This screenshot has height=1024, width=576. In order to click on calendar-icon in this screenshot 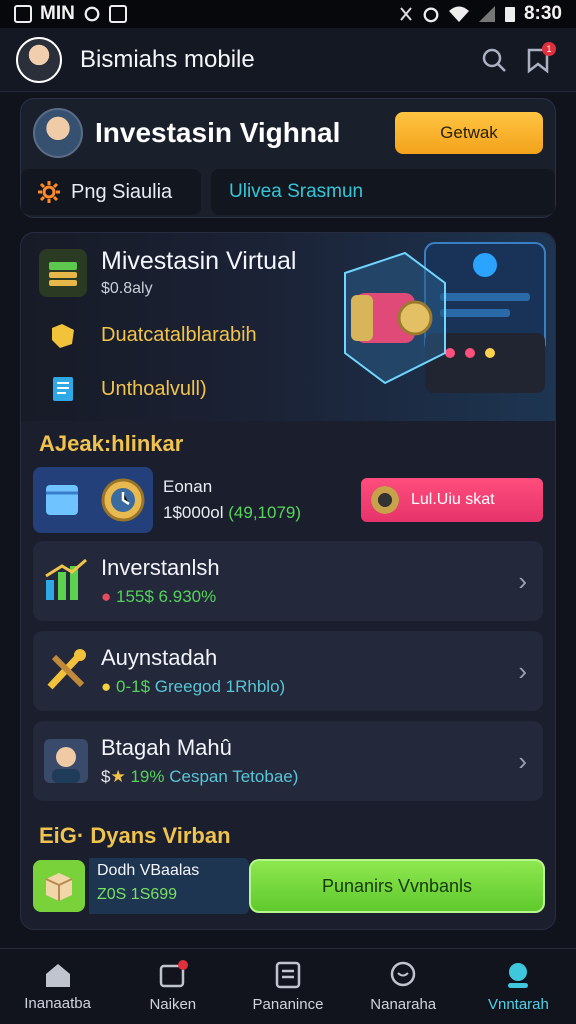, I will do `click(173, 974)`.